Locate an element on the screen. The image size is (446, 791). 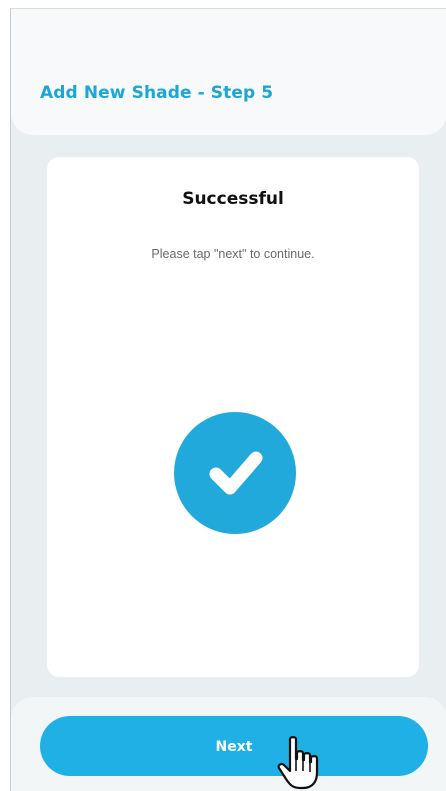
page-title: Add New Shade - Step 5 is located at coordinates (157, 93).